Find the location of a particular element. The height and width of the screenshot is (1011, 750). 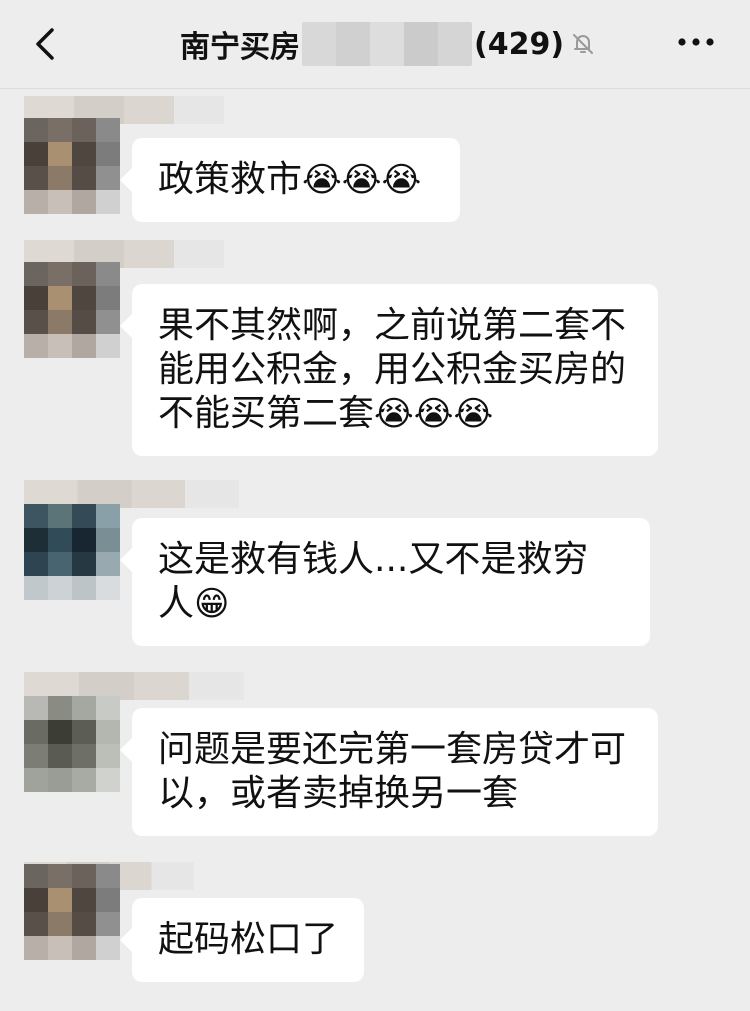

blurred-title is located at coordinates (387, 44).